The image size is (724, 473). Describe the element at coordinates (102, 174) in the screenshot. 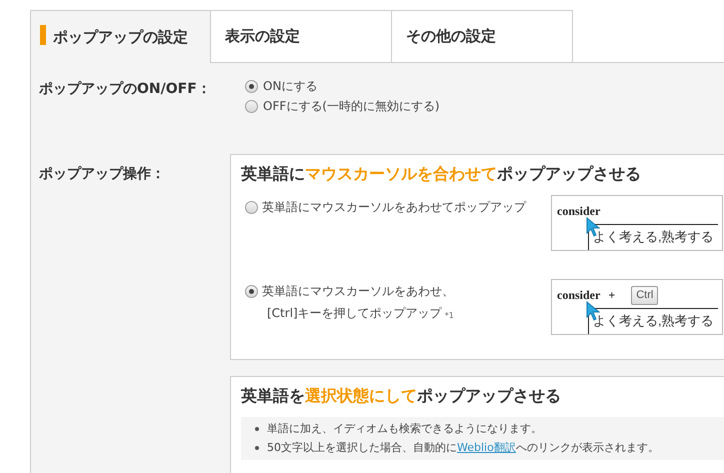

I see `field-label: ポップアップ操作：` at that location.